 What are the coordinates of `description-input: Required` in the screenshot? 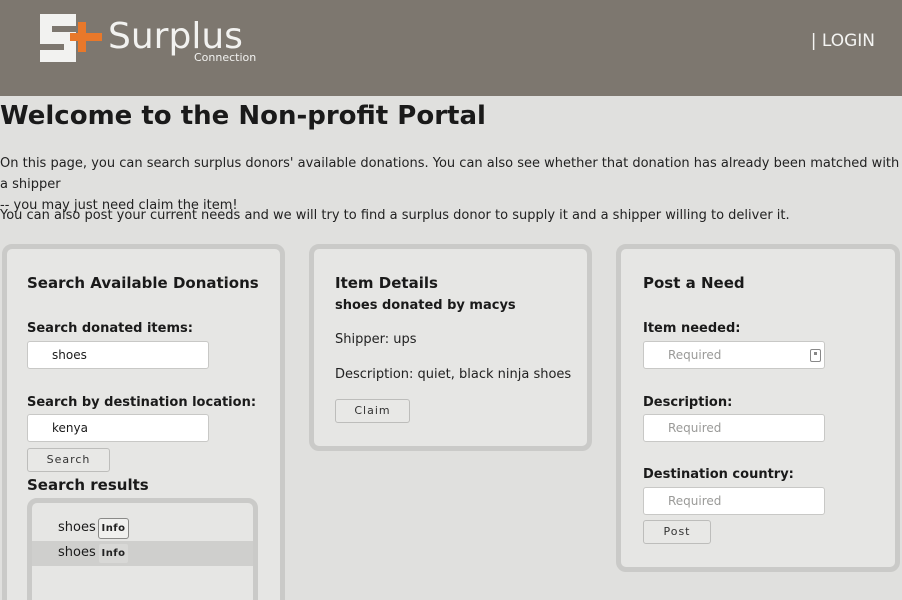 It's located at (734, 428).